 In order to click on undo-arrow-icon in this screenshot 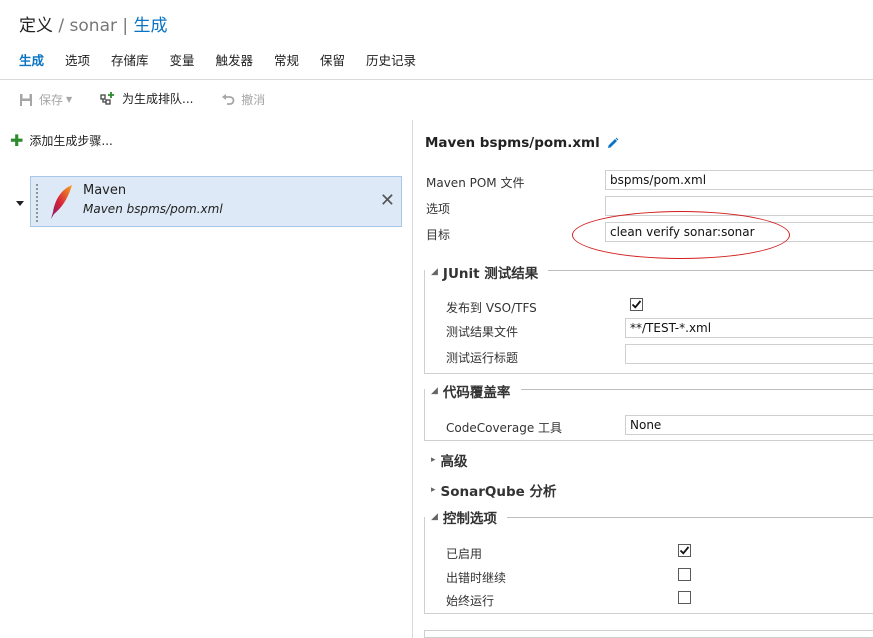, I will do `click(228, 100)`.